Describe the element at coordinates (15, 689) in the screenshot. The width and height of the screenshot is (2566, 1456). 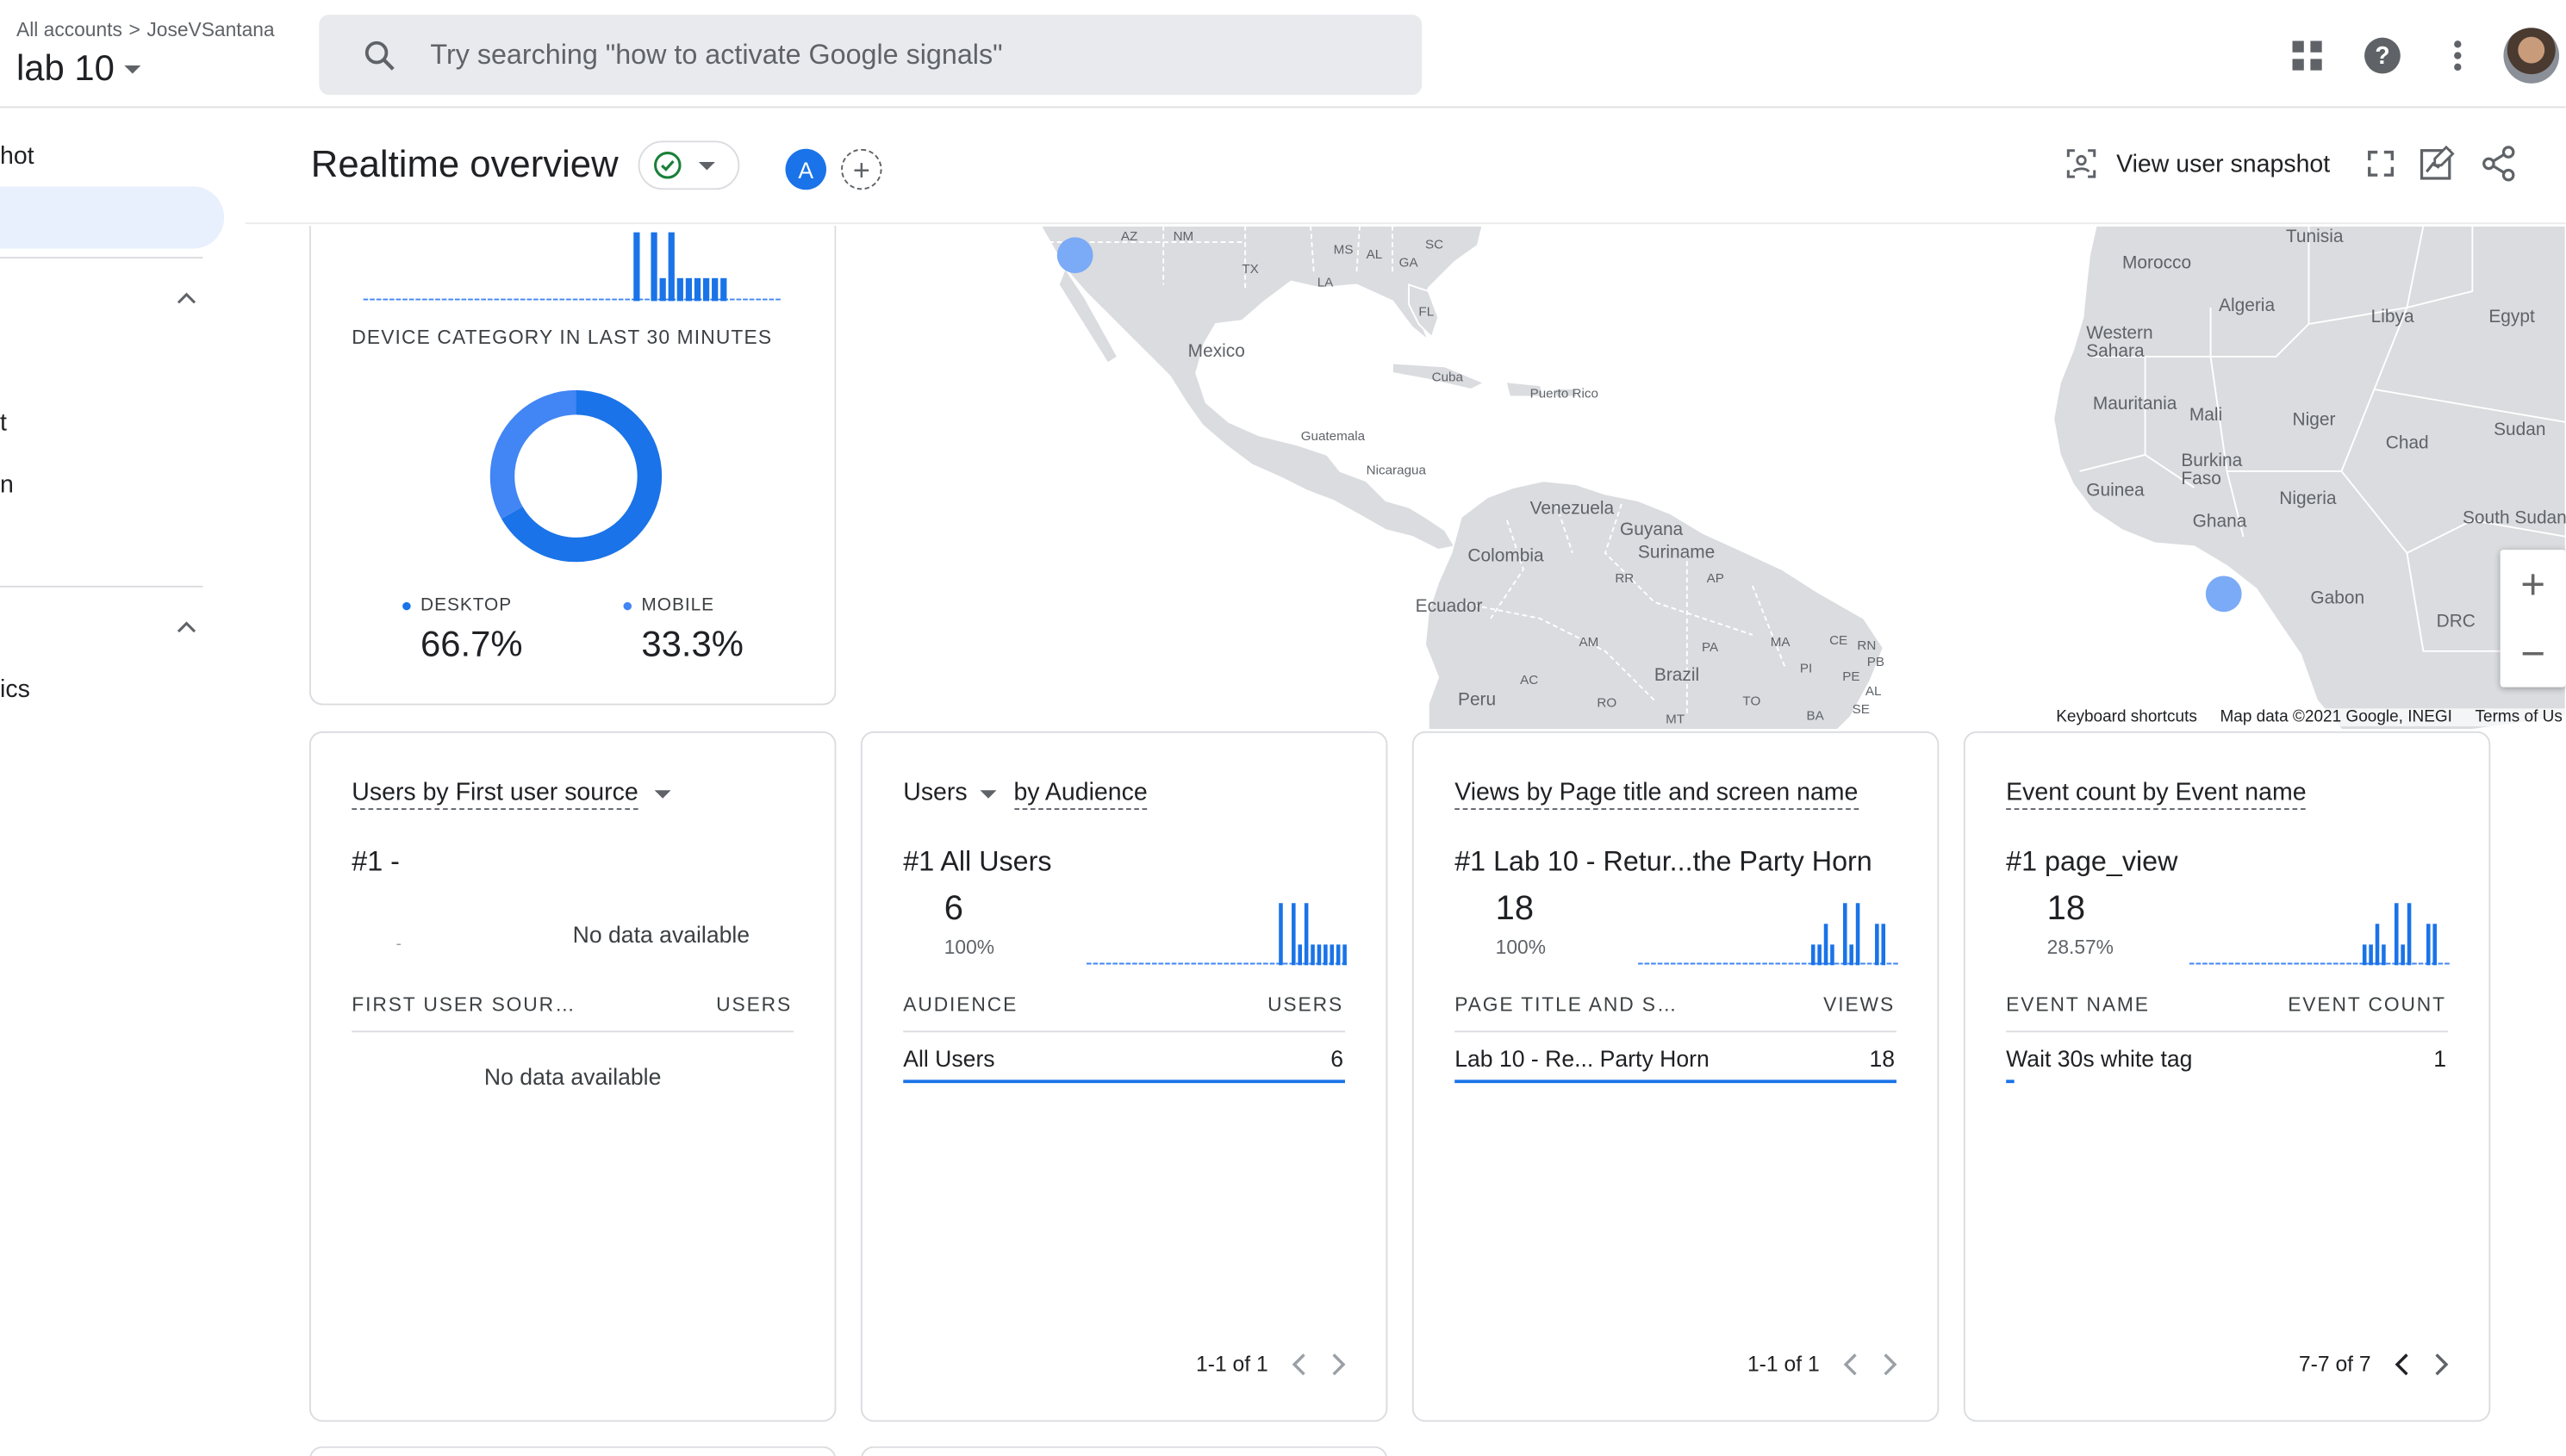
I see `nav-item-ics: ics` at that location.